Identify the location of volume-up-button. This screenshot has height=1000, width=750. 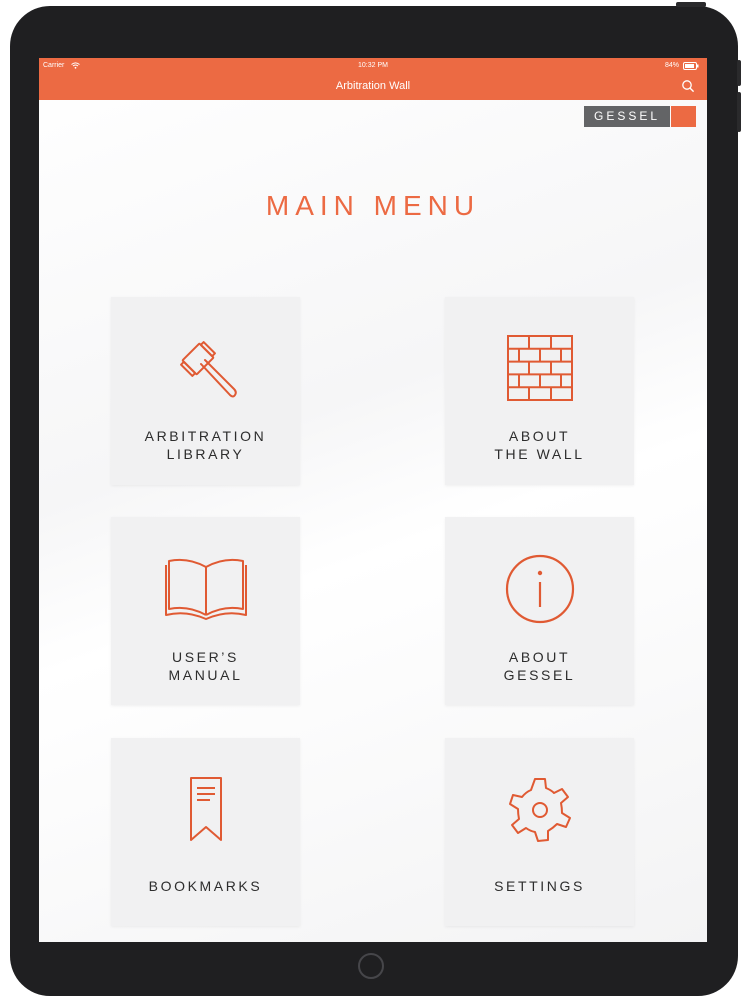
(739, 73).